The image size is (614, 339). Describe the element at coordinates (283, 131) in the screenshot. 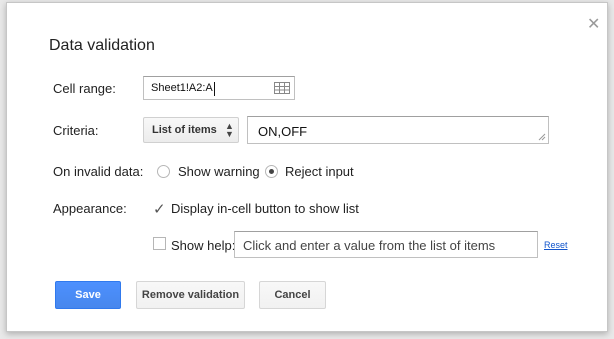

I see `criteria-value: ON,OFF` at that location.